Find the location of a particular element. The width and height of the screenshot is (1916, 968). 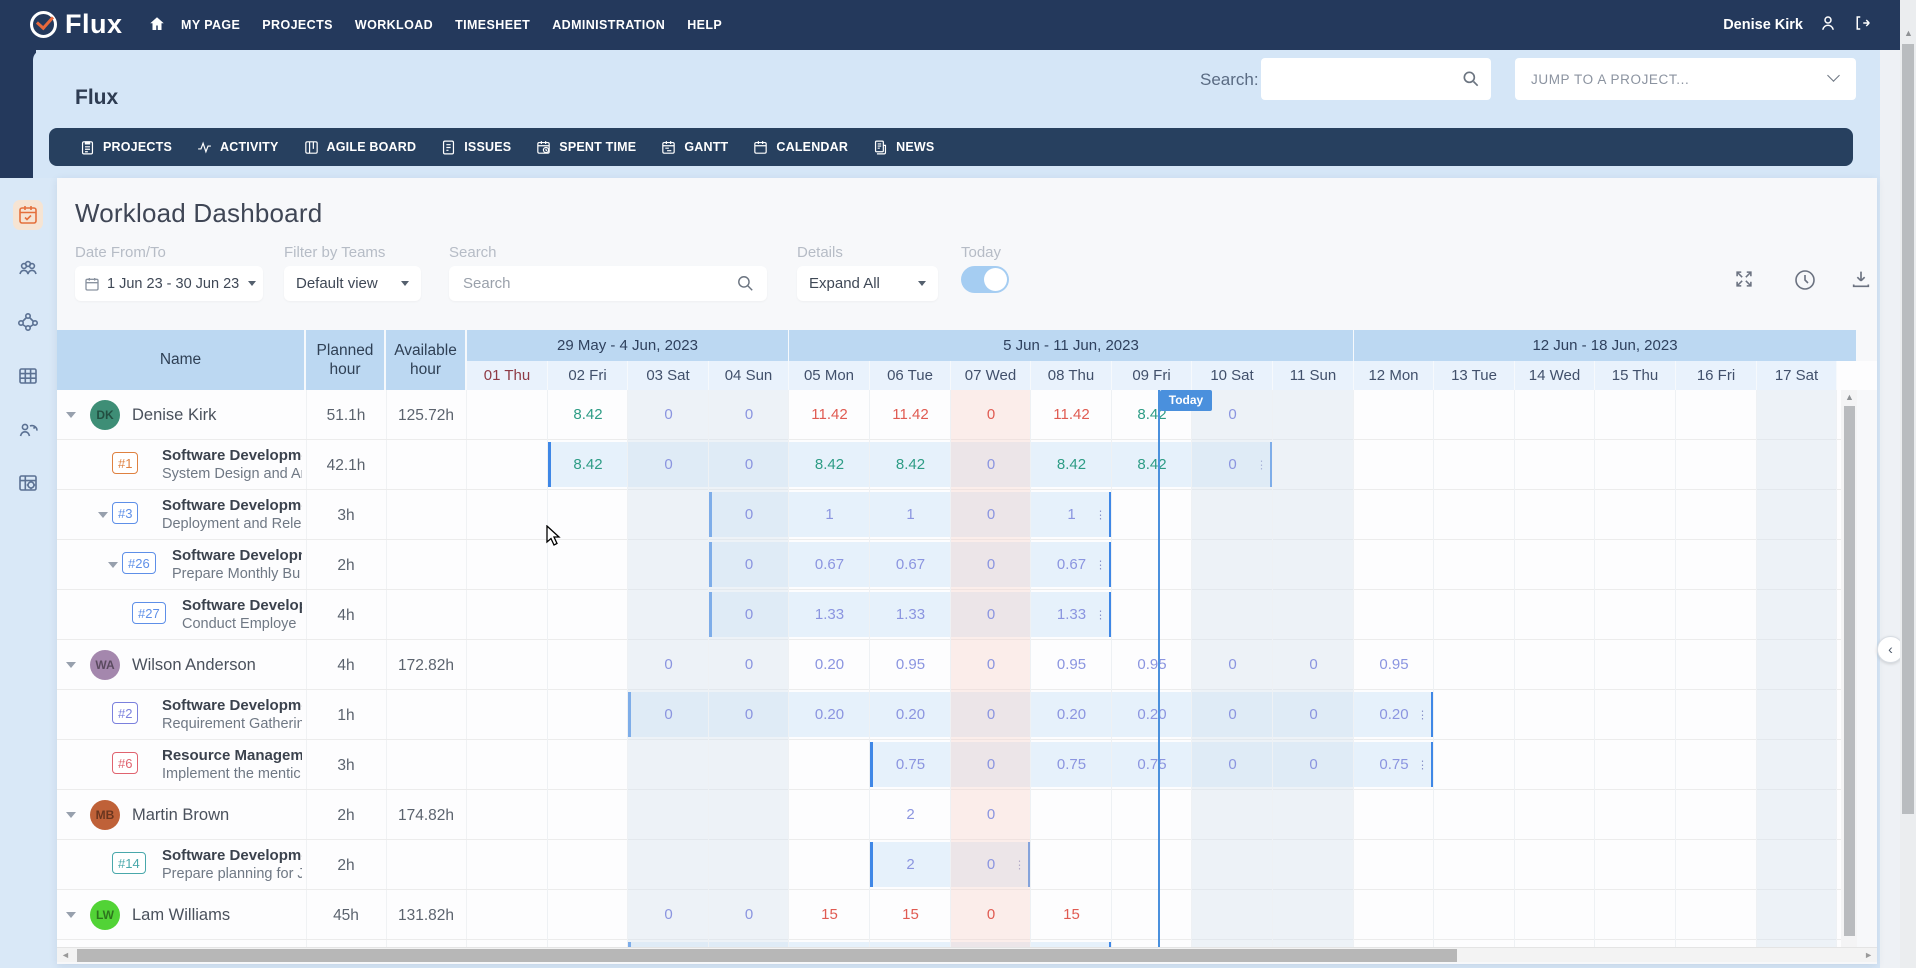

issue-tag: #27 is located at coordinates (149, 613).